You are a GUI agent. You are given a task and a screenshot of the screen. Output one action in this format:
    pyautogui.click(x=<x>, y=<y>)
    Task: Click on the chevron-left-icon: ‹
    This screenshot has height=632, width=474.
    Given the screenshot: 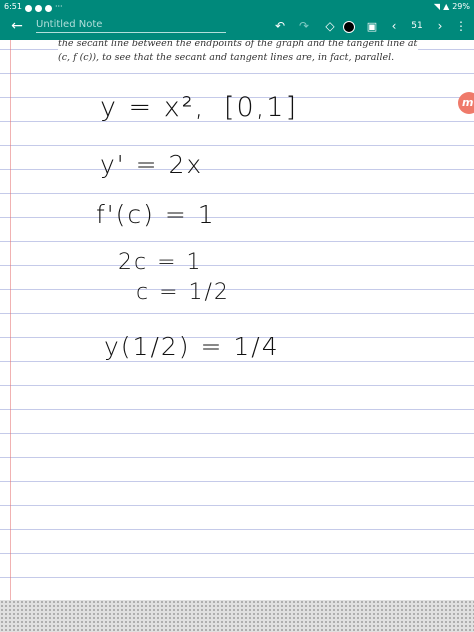 What is the action you would take?
    pyautogui.click(x=394, y=26)
    